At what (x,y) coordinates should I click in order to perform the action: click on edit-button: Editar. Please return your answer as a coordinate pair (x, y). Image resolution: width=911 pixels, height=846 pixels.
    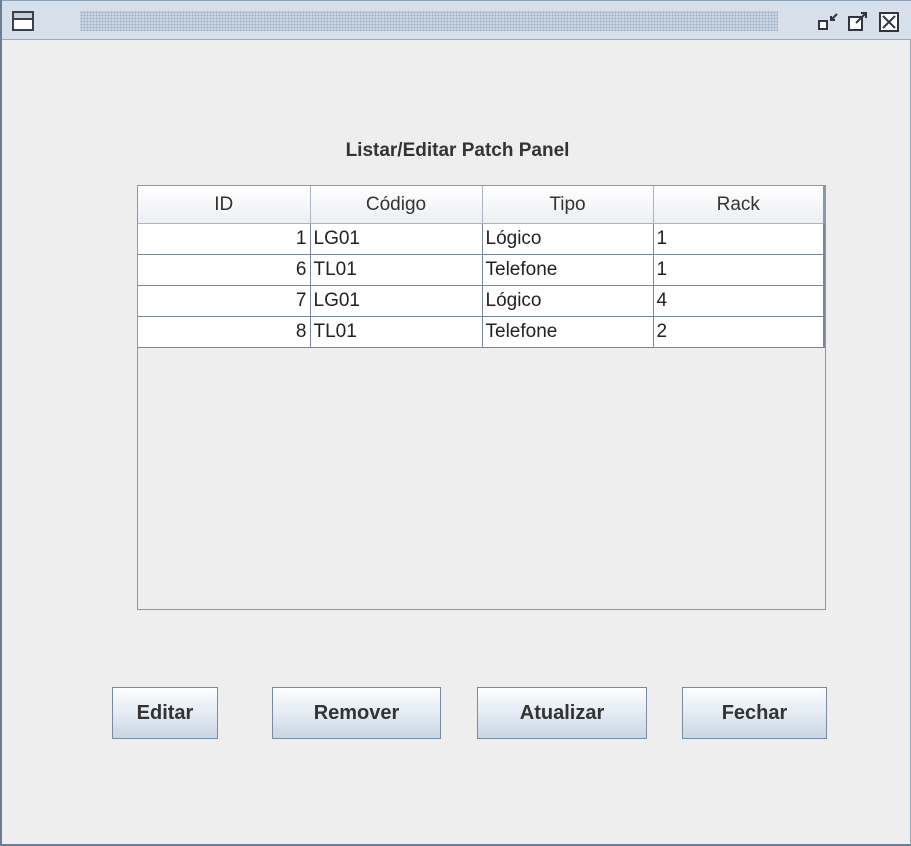
    Looking at the image, I should click on (165, 713).